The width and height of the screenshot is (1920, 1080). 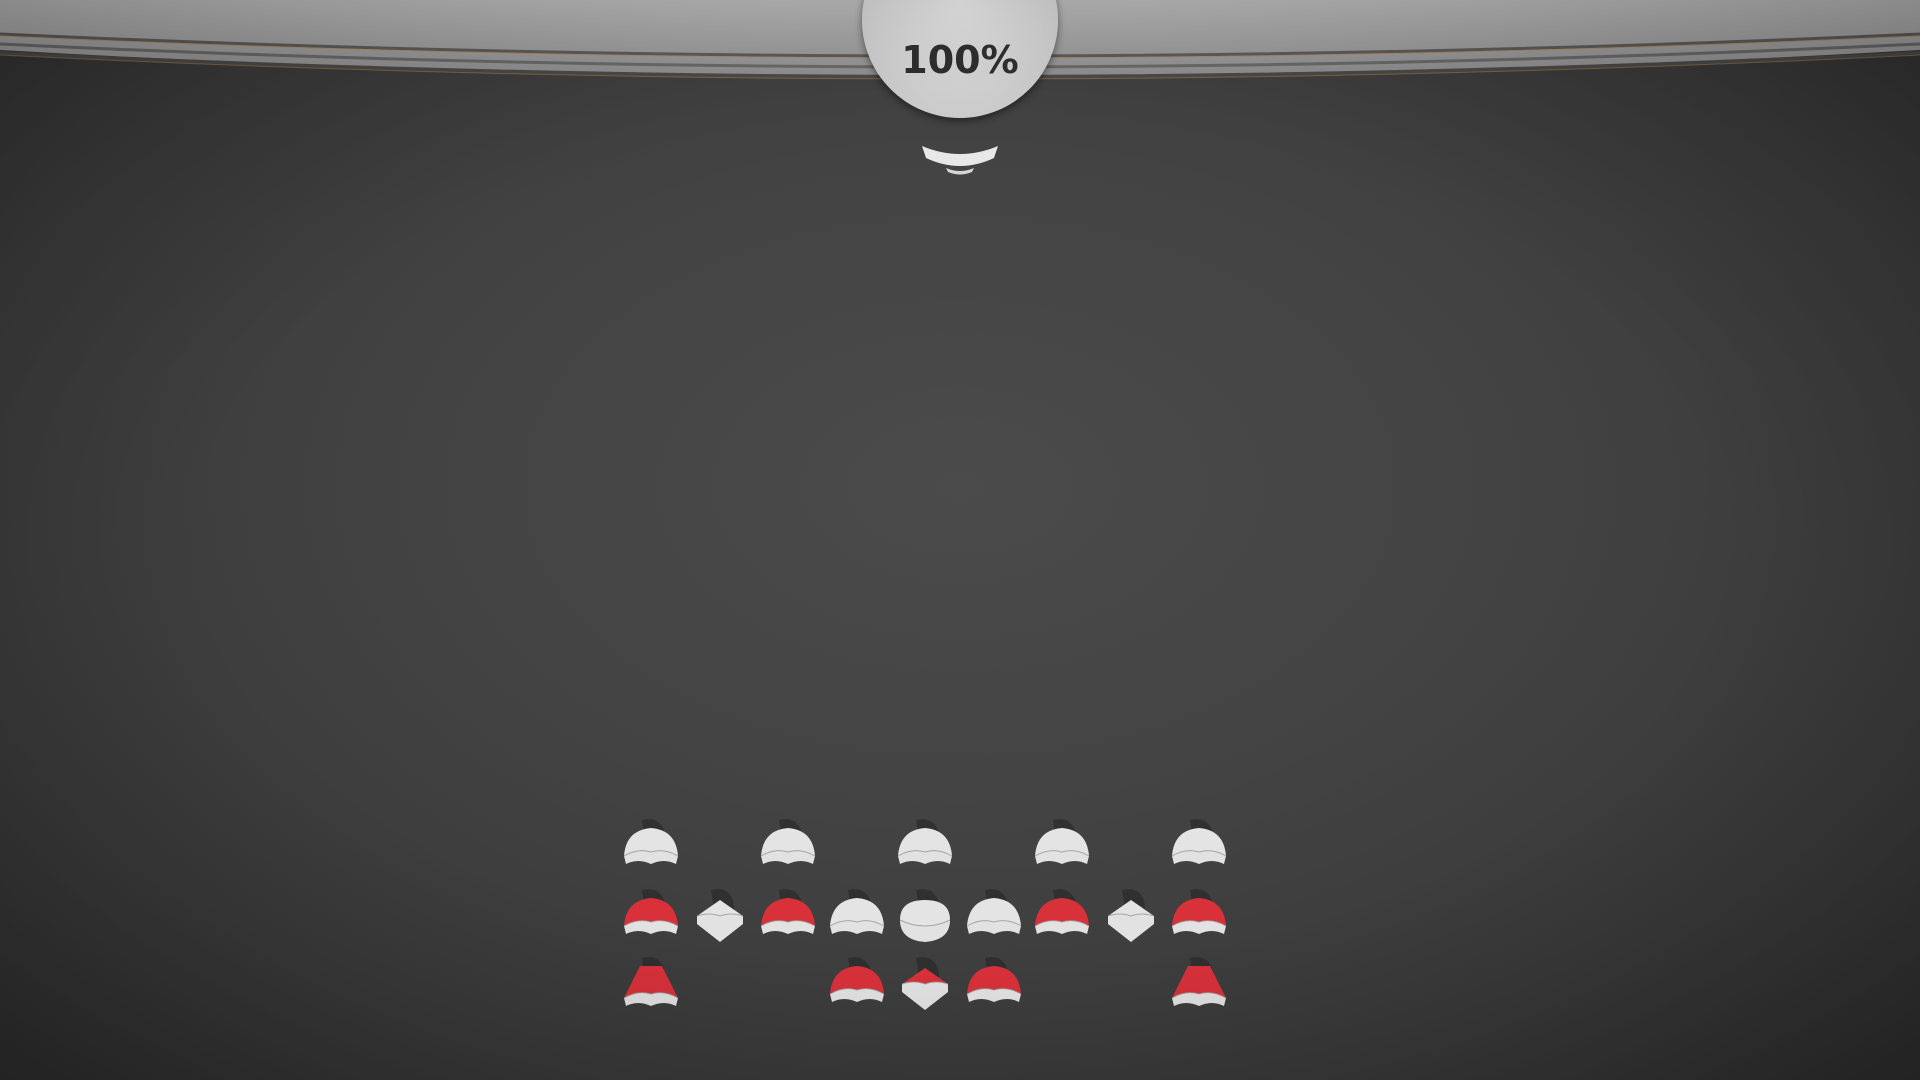 What do you see at coordinates (925, 915) in the screenshot?
I see `white-round-invader-icon` at bounding box center [925, 915].